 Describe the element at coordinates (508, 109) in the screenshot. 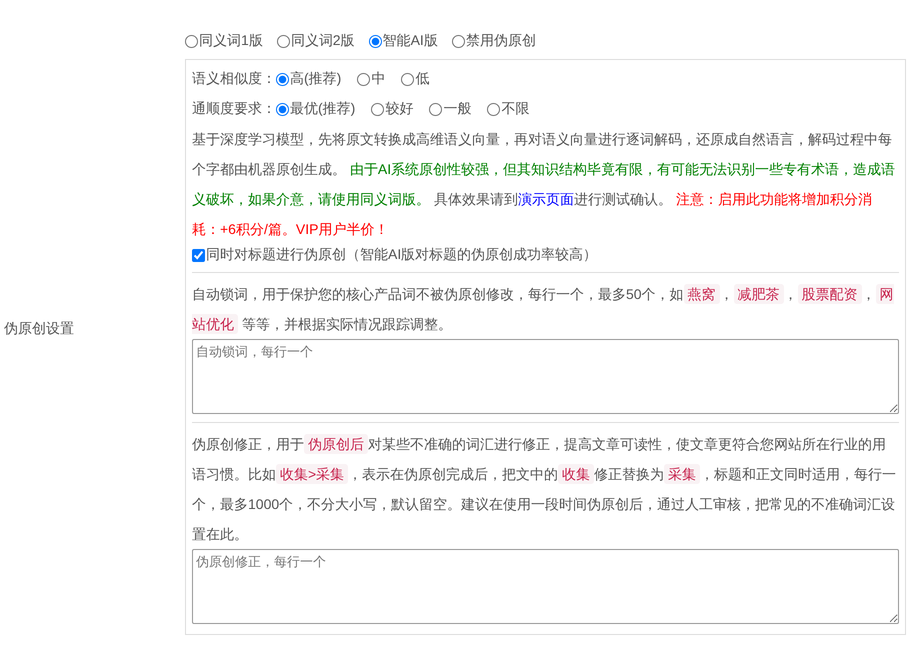

I see `radio-option: 不限` at that location.